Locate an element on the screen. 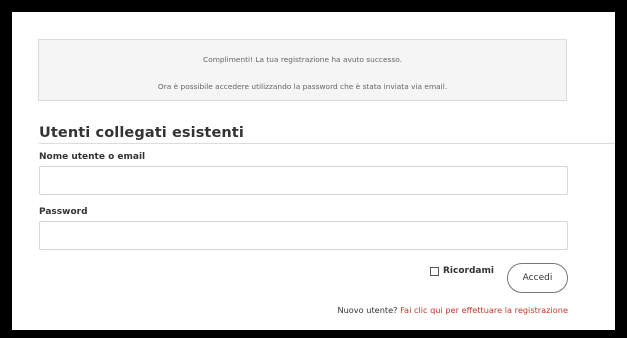  remember-label: Ricordami is located at coordinates (468, 271).